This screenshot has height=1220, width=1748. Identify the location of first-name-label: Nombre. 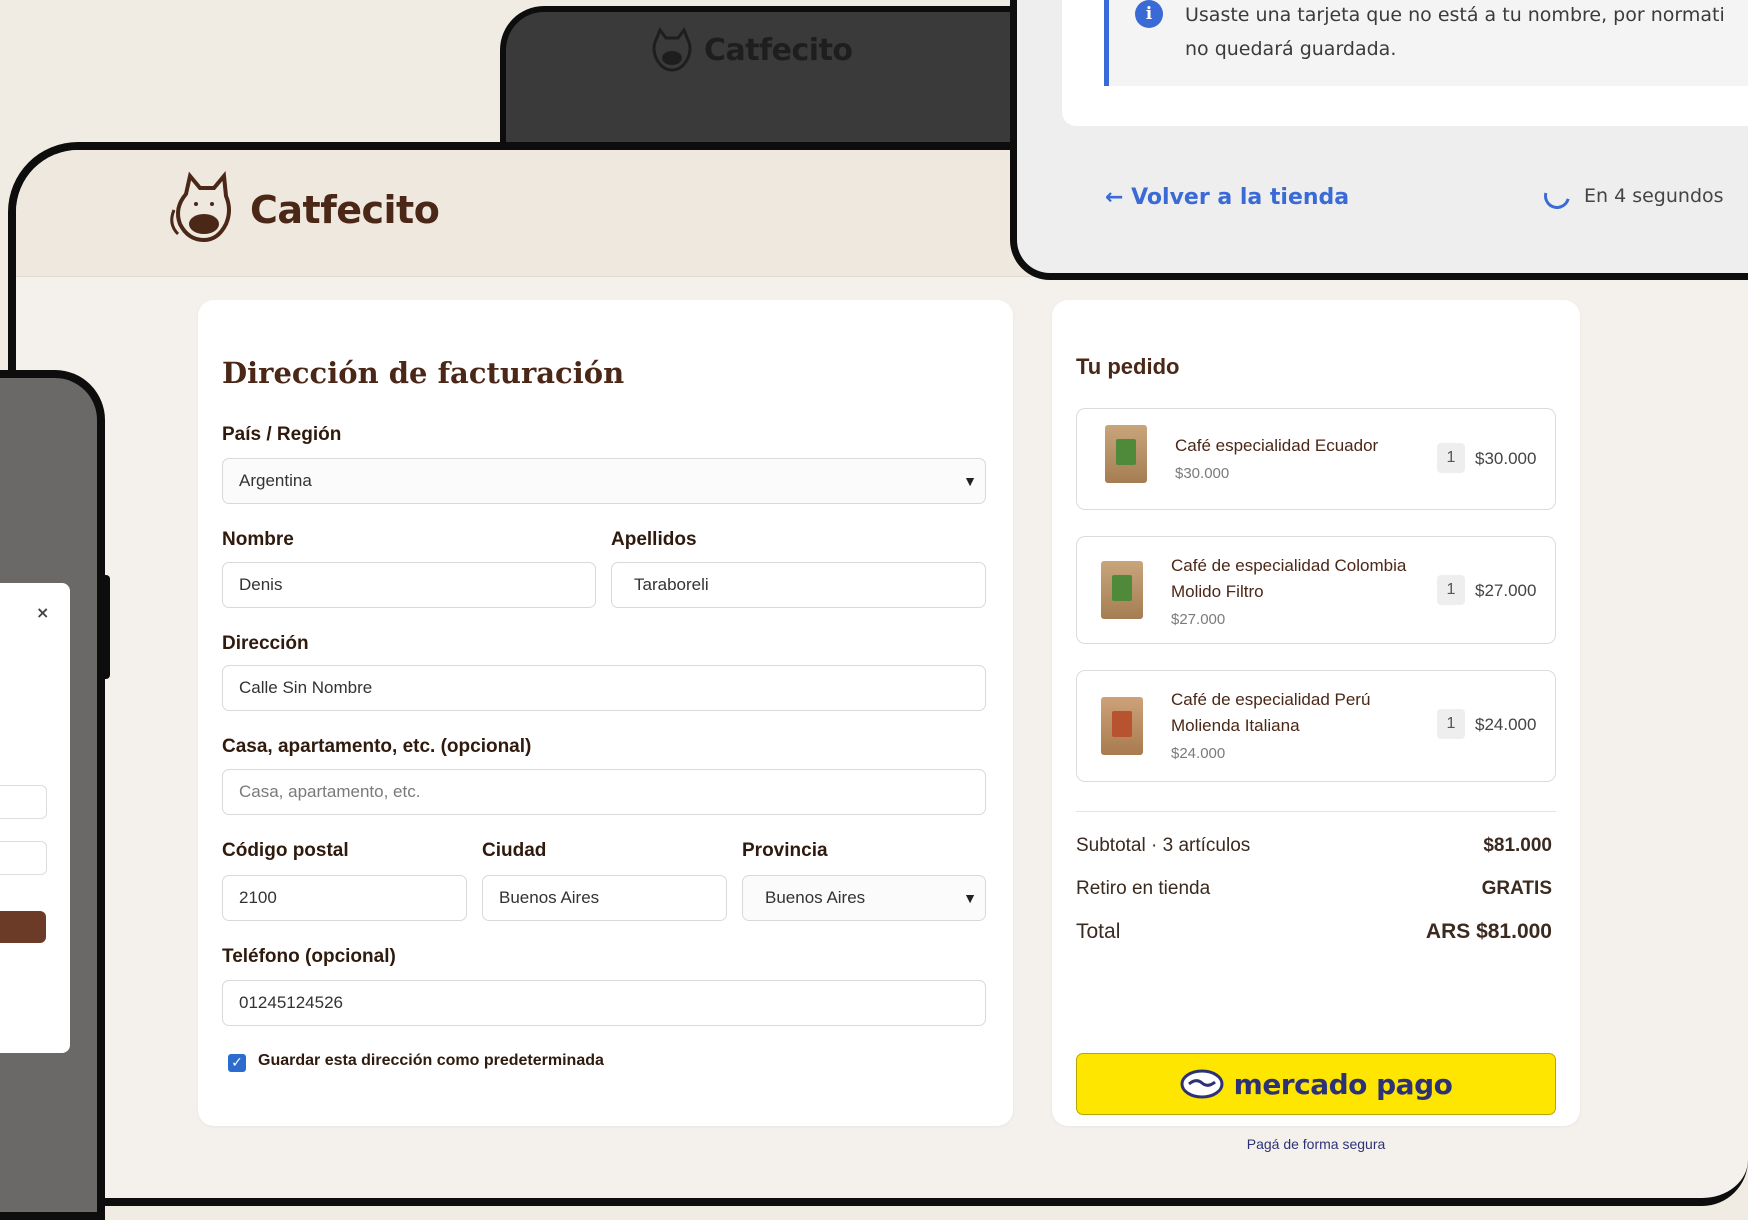
(258, 539).